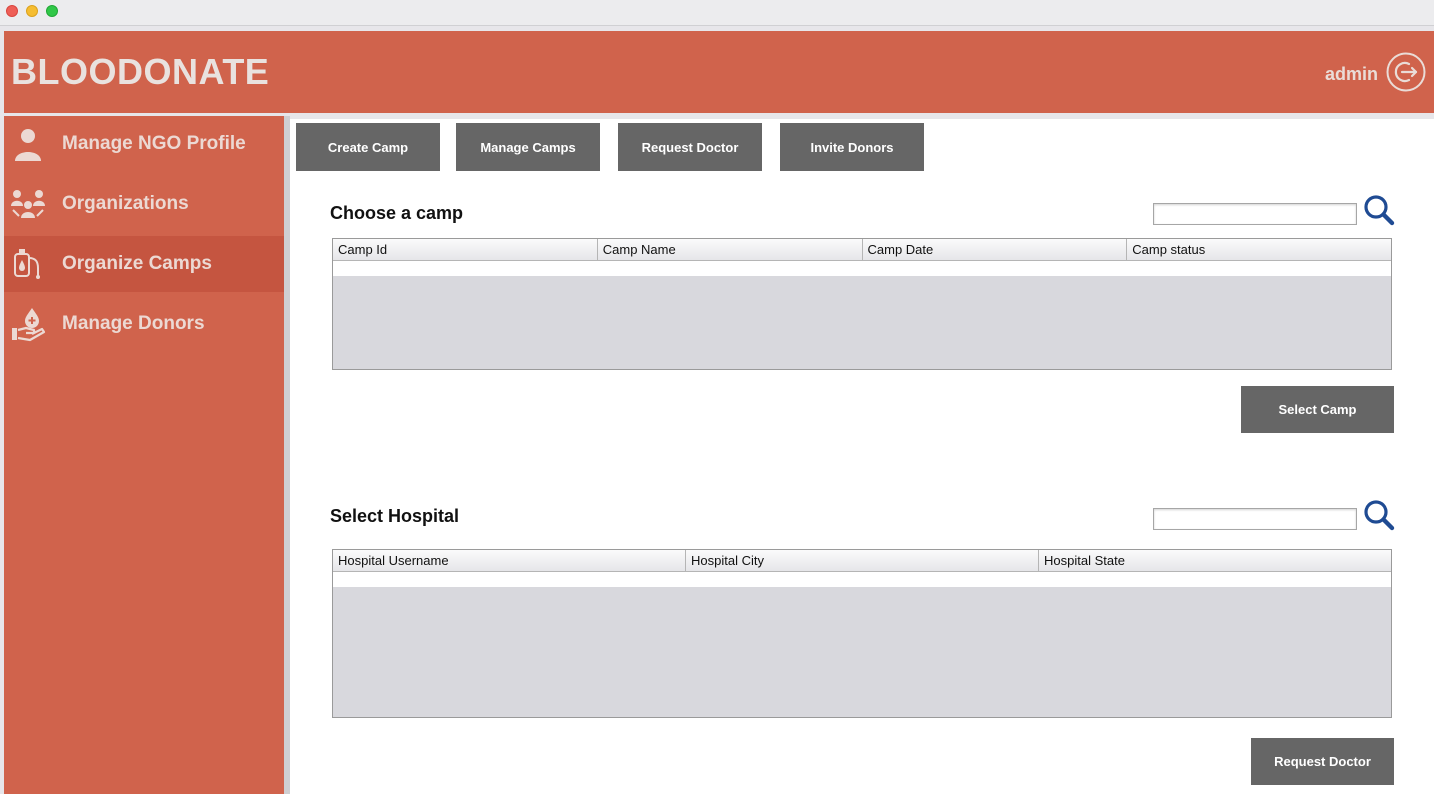  I want to click on window-titlebar, so click(717, 13).